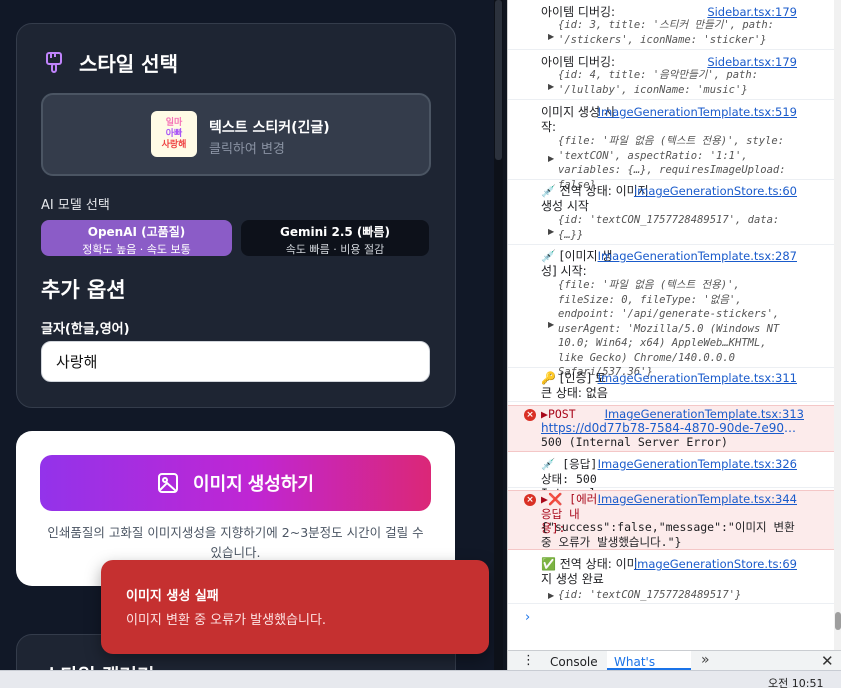 This screenshot has height=688, width=841. What do you see at coordinates (136, 232) in the screenshot?
I see `model-option-title: OpenAI (고품질)` at bounding box center [136, 232].